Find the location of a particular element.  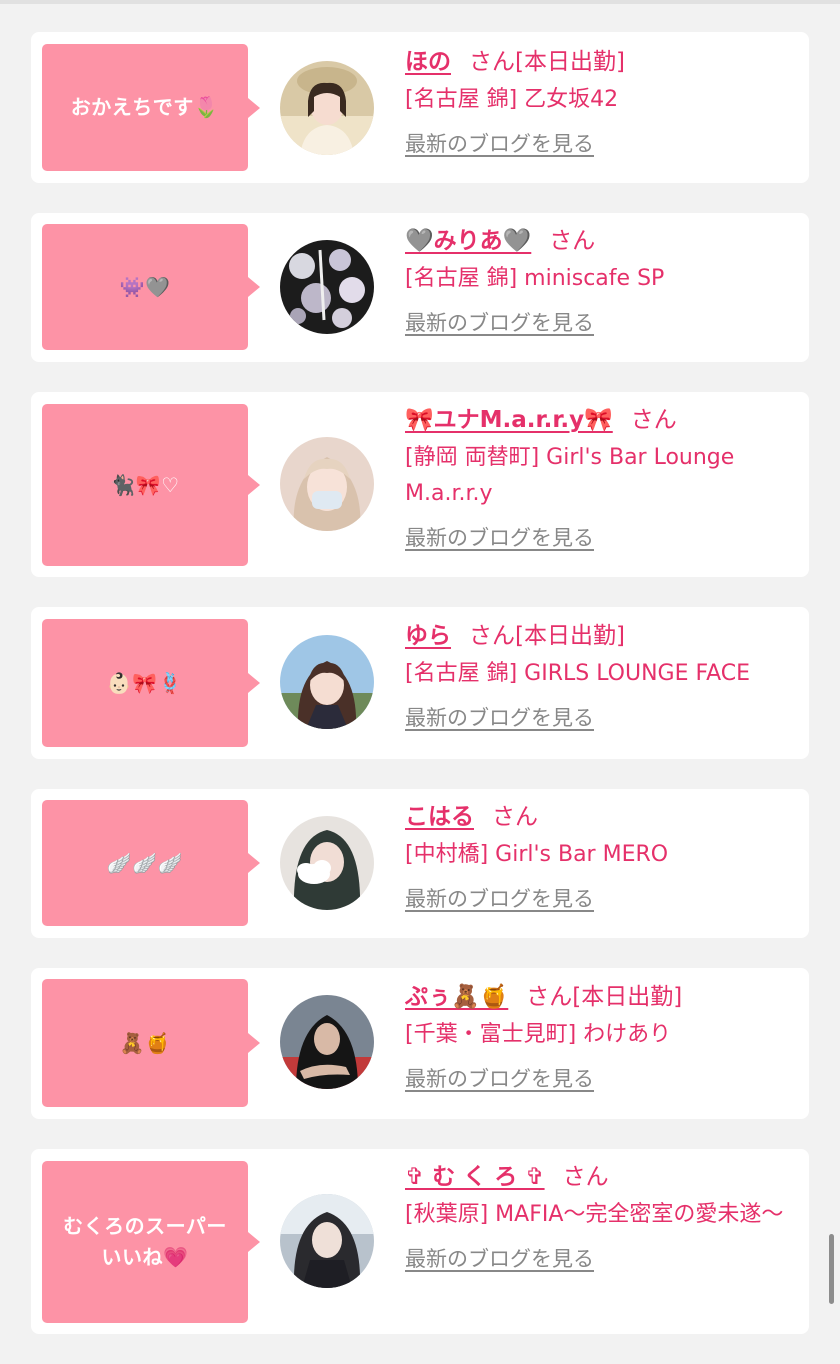

message-bubble: 🪽🪽🪽 is located at coordinates (151, 863).